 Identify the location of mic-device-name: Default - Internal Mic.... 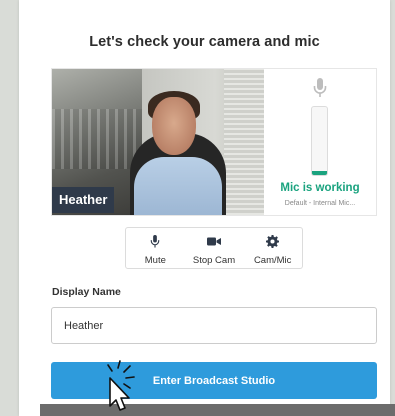
(320, 203).